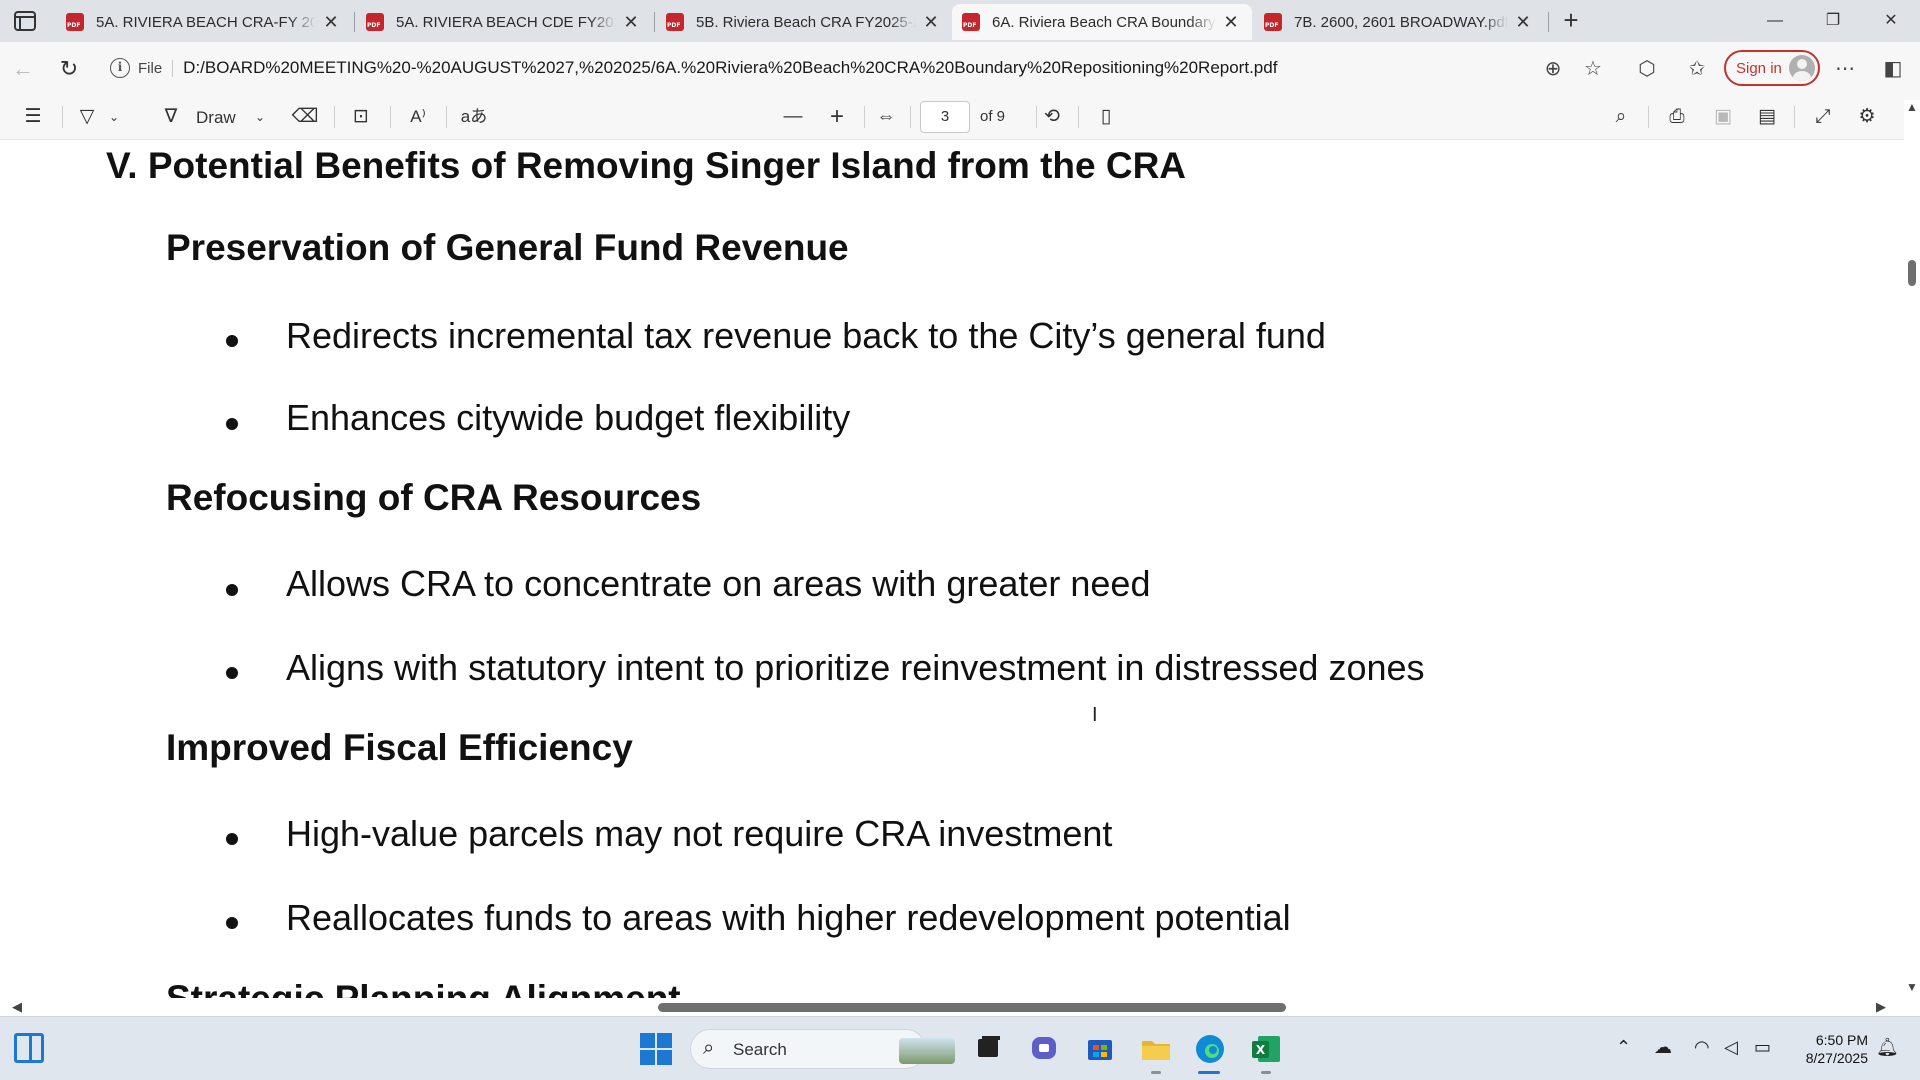 The width and height of the screenshot is (1920, 1080). Describe the element at coordinates (474, 117) in the screenshot. I see `translate-icon: aあ` at that location.